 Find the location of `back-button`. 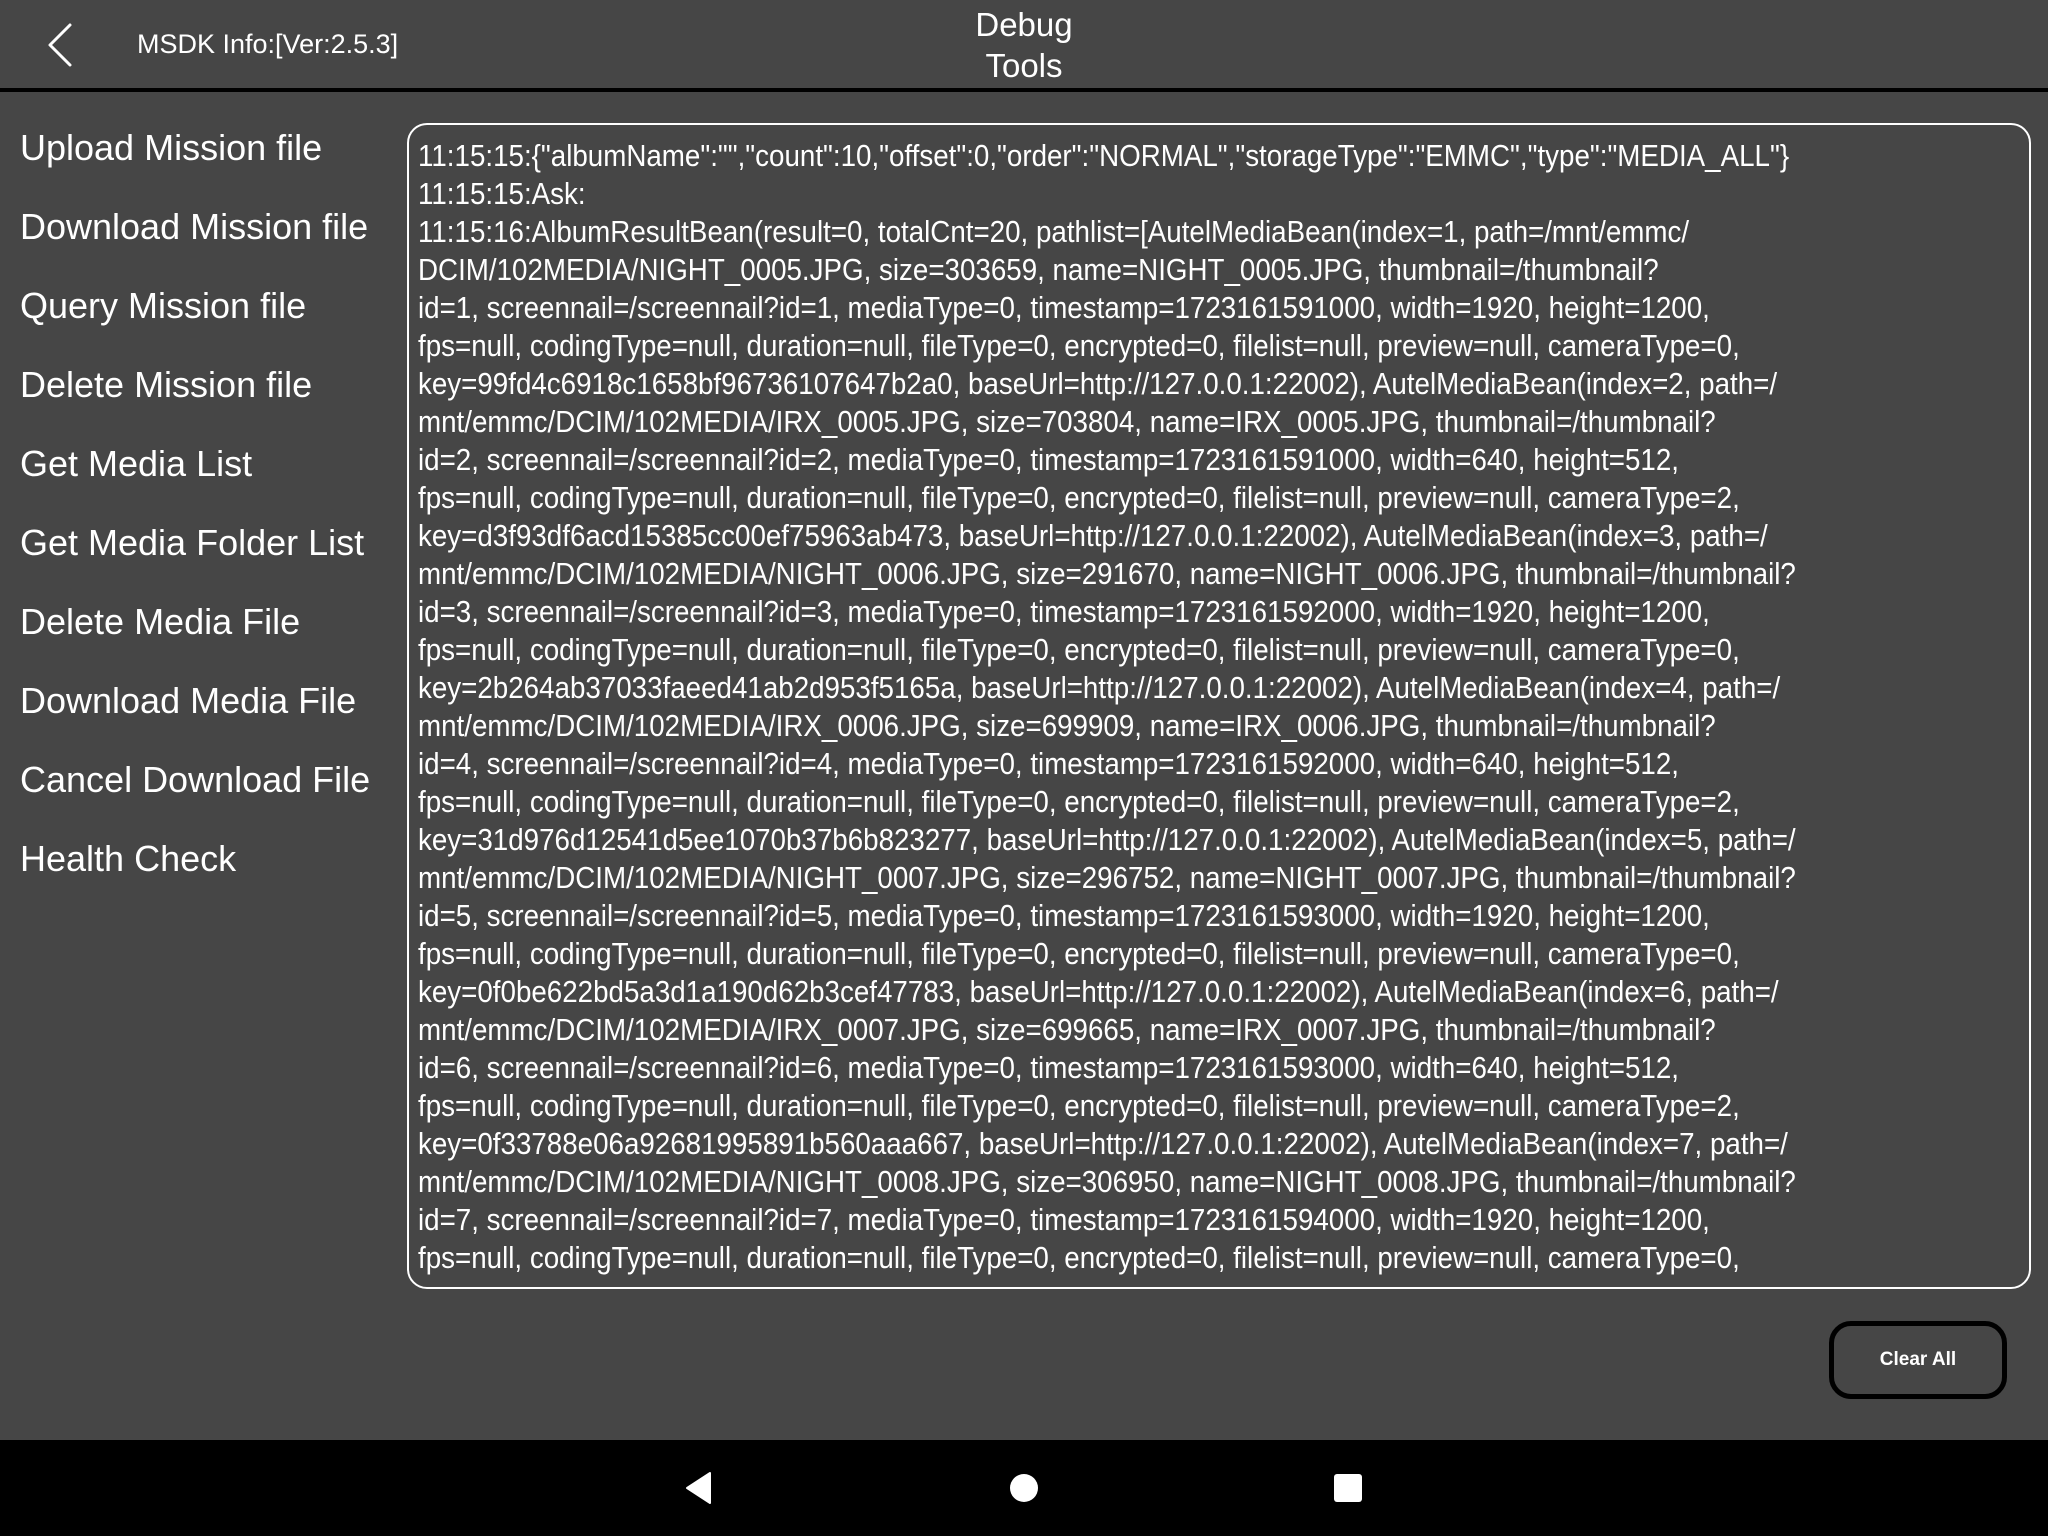

back-button is located at coordinates (61, 45).